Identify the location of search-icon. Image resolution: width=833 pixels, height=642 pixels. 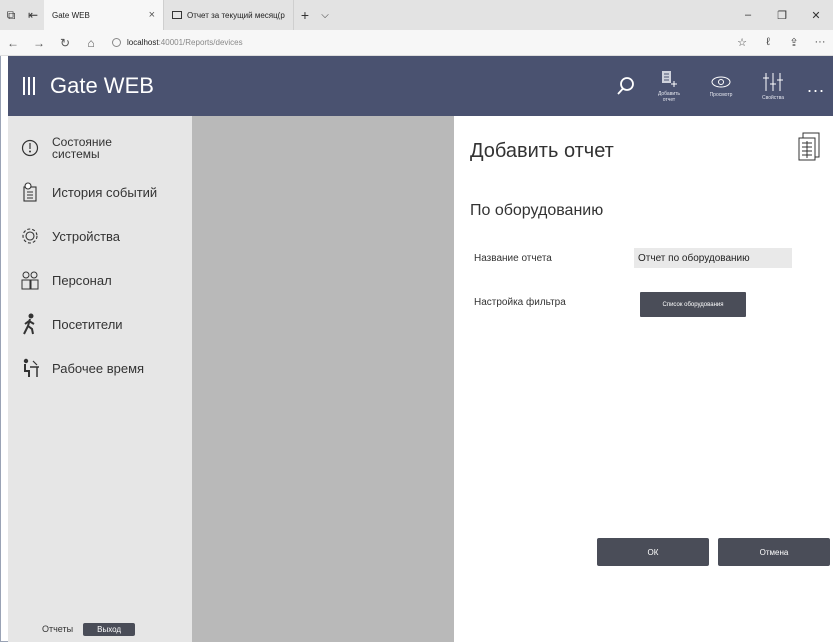
(625, 86).